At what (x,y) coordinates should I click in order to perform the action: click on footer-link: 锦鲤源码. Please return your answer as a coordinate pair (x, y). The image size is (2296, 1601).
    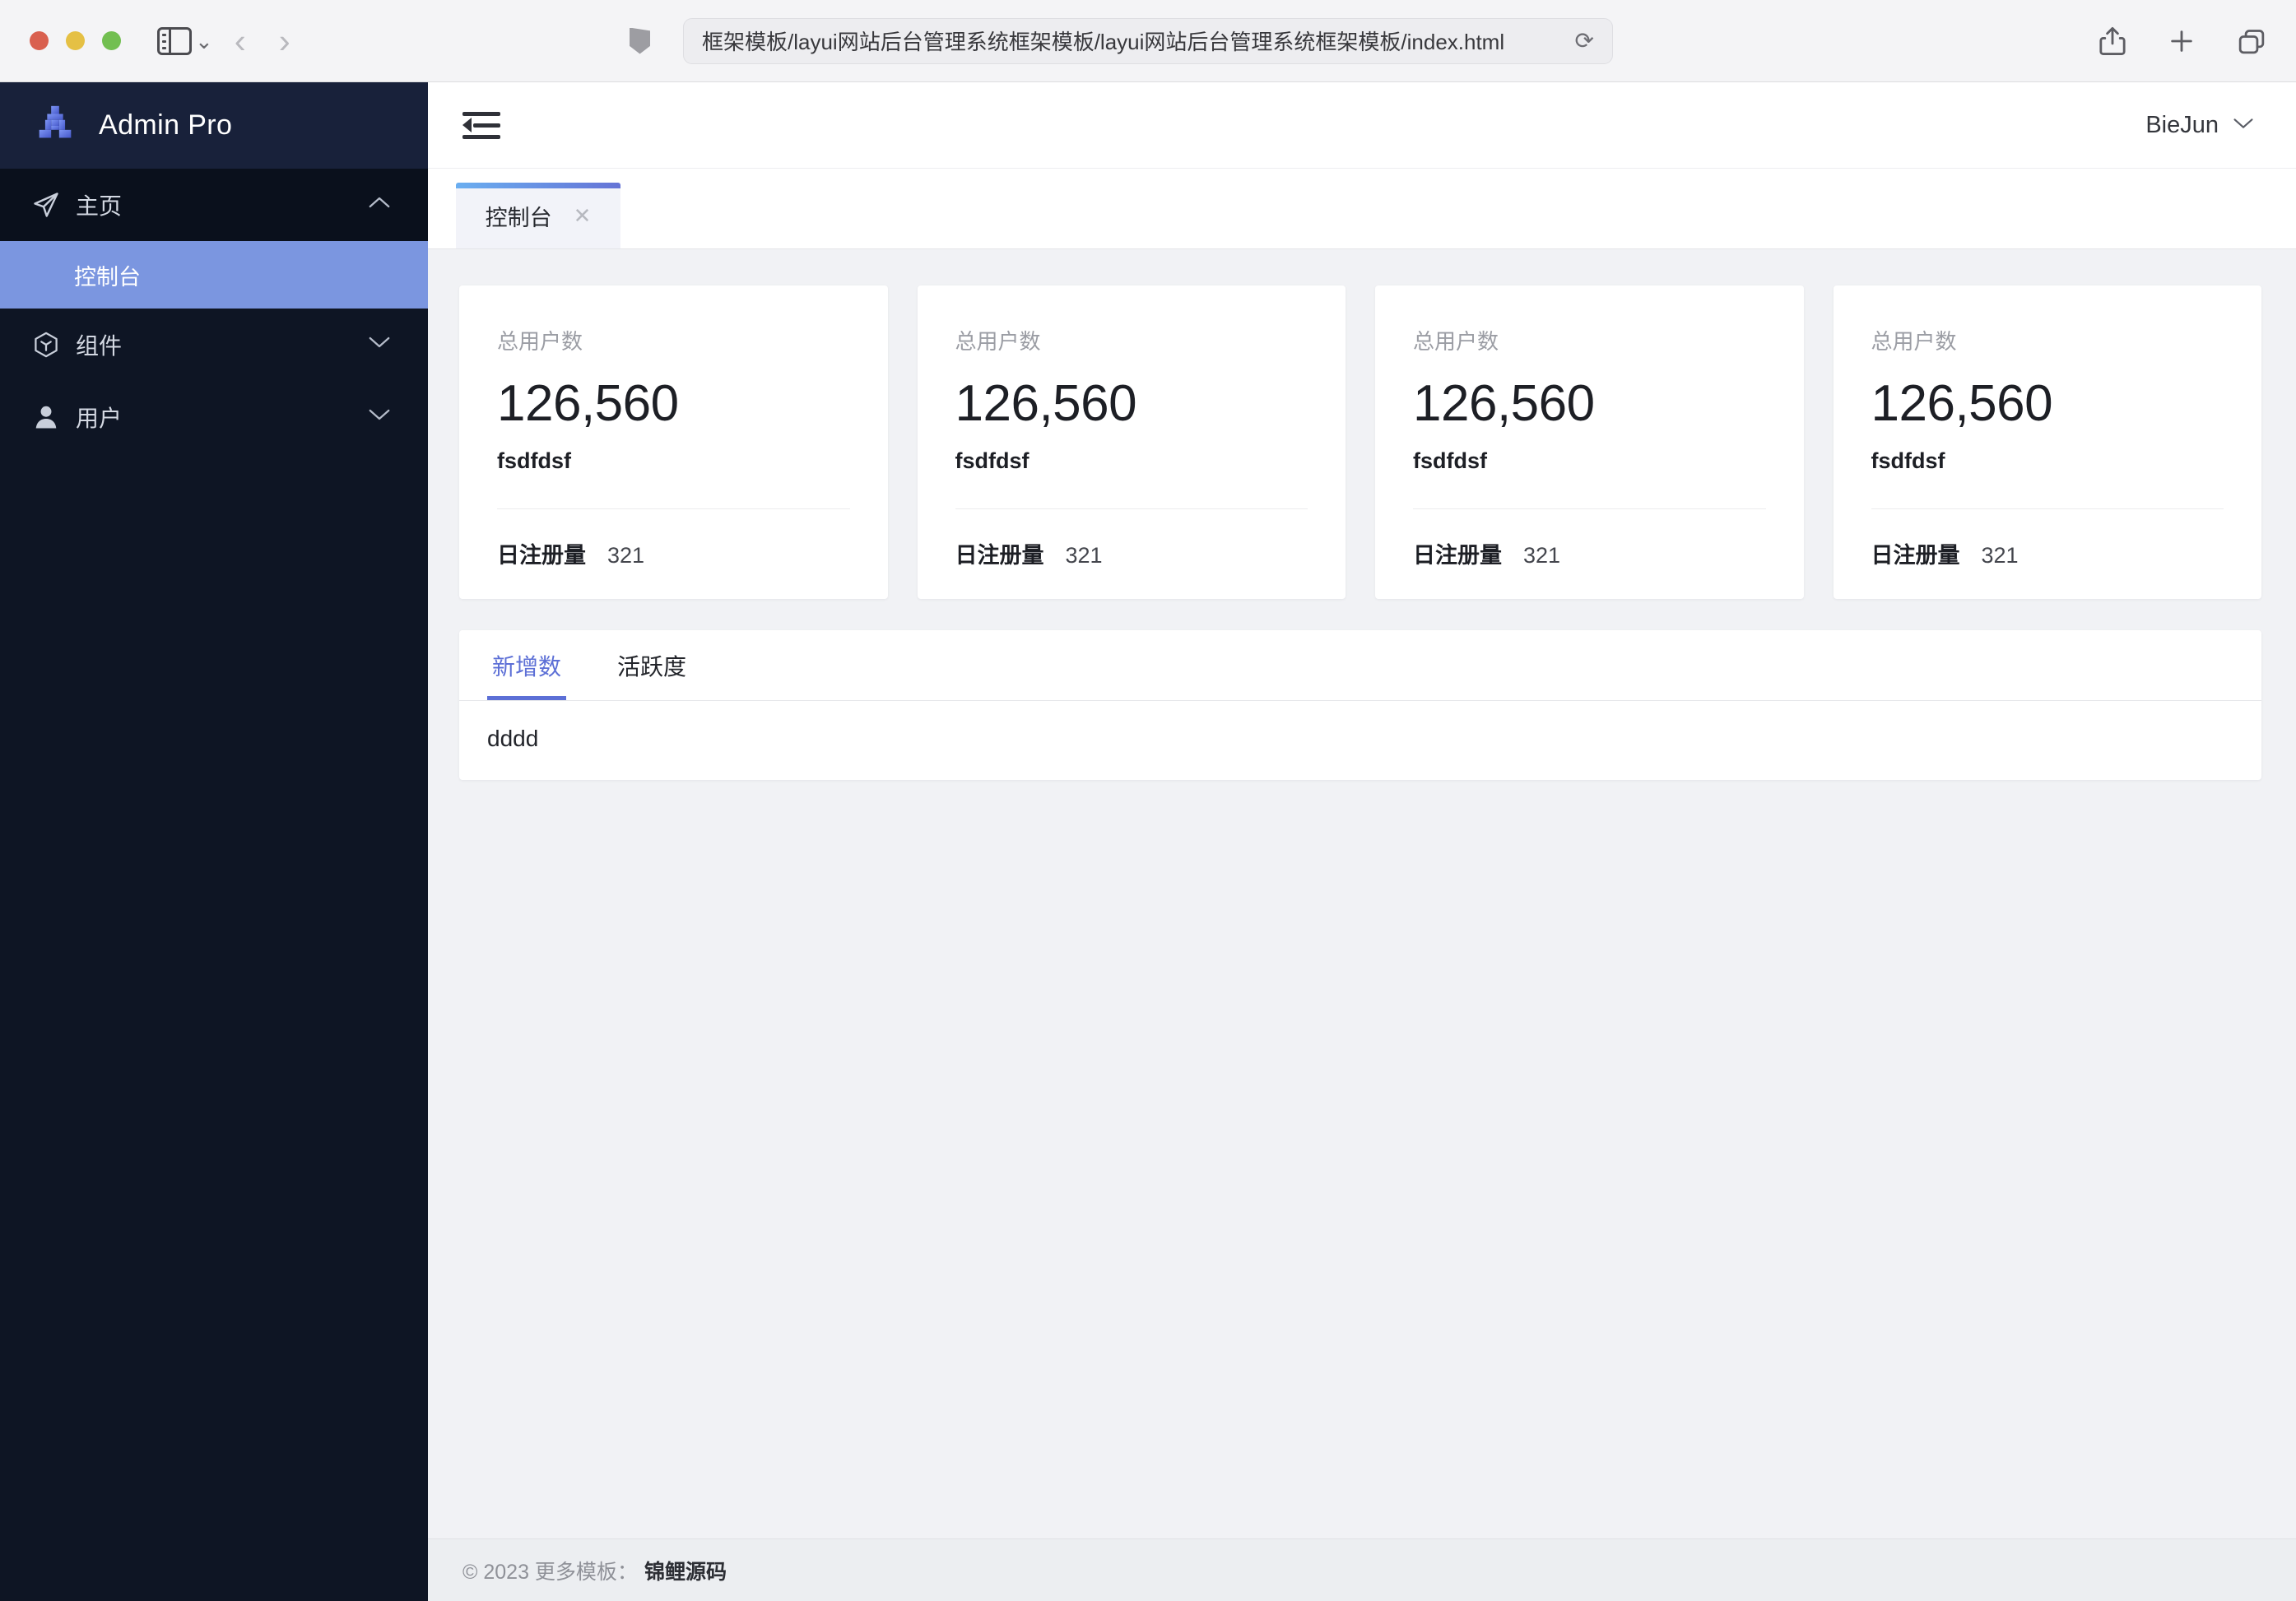
    Looking at the image, I should click on (686, 1570).